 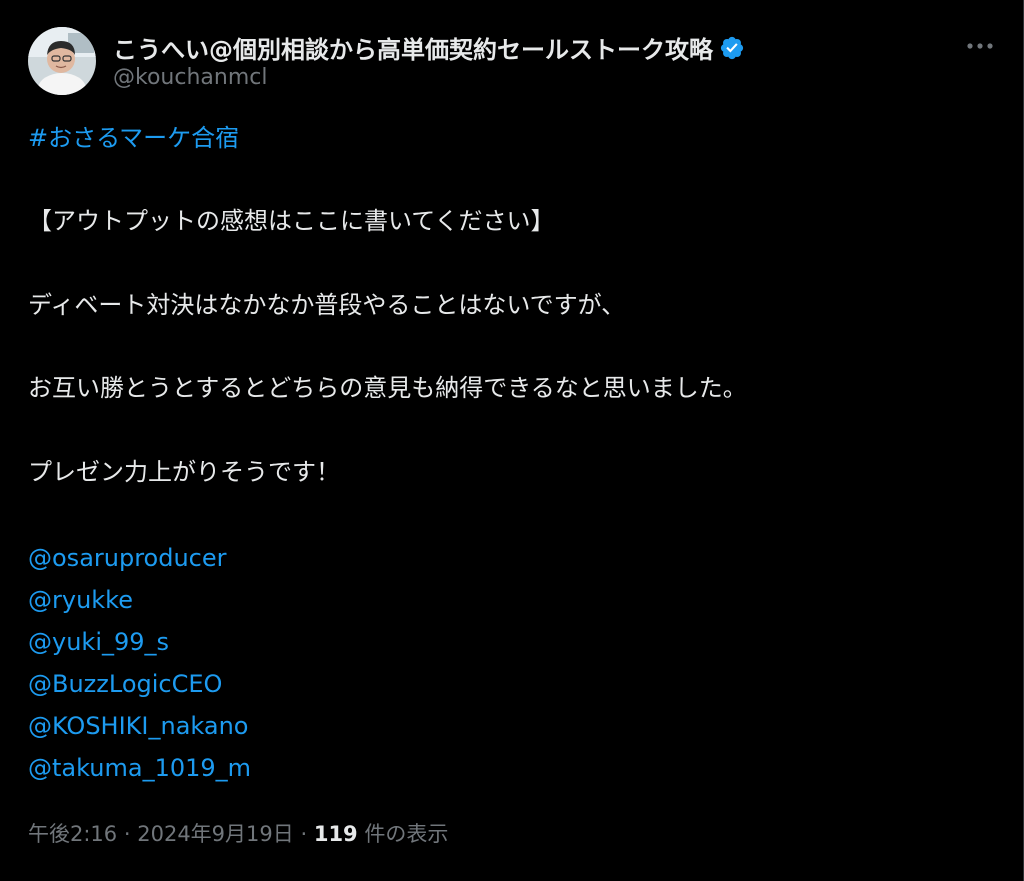 What do you see at coordinates (732, 48) in the screenshot?
I see `verified-badge-icon` at bounding box center [732, 48].